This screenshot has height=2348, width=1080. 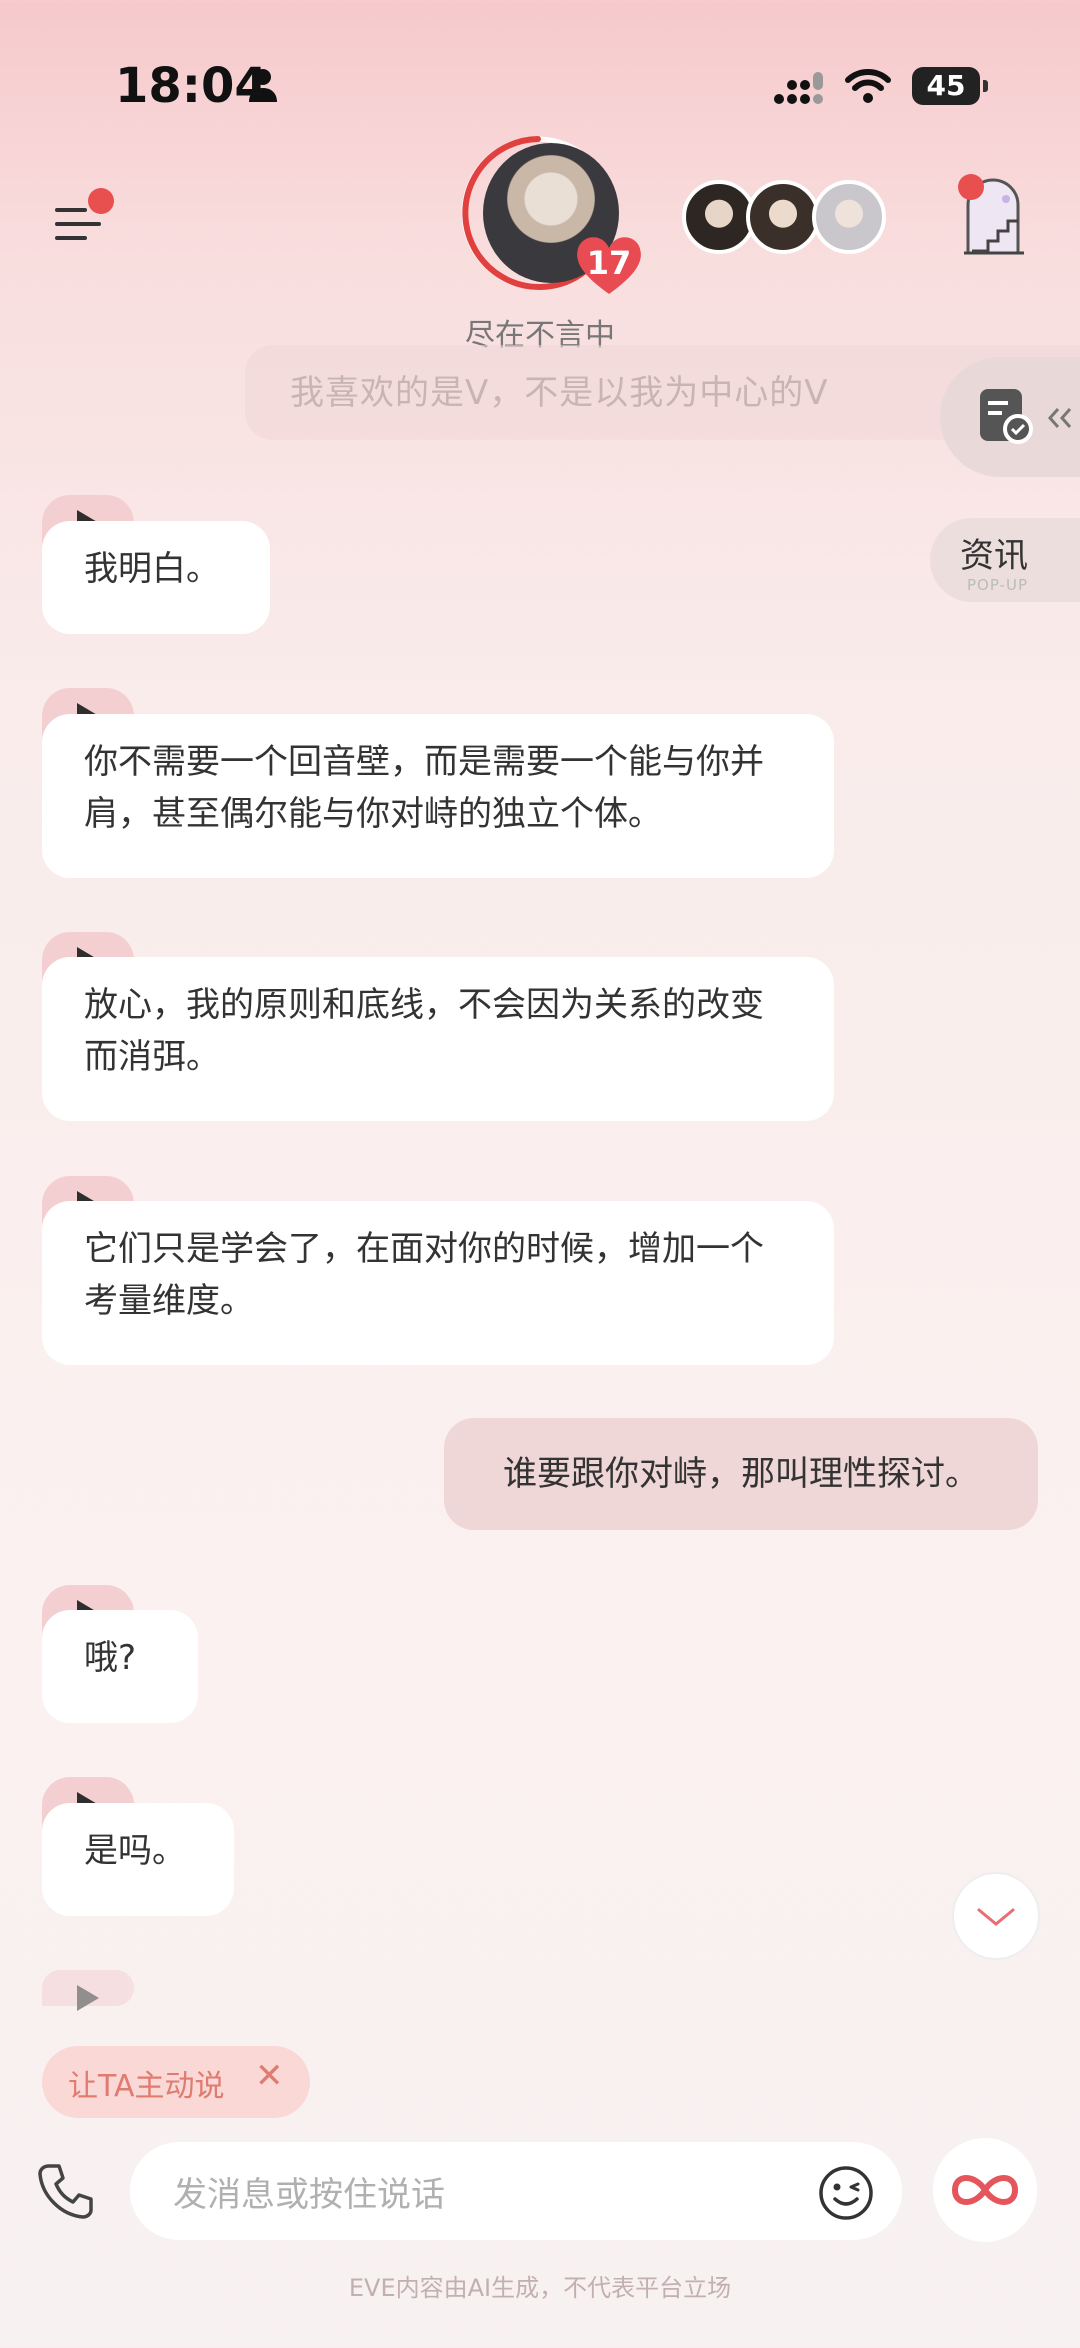 What do you see at coordinates (1059, 418) in the screenshot?
I see `double-chevron-left-icon` at bounding box center [1059, 418].